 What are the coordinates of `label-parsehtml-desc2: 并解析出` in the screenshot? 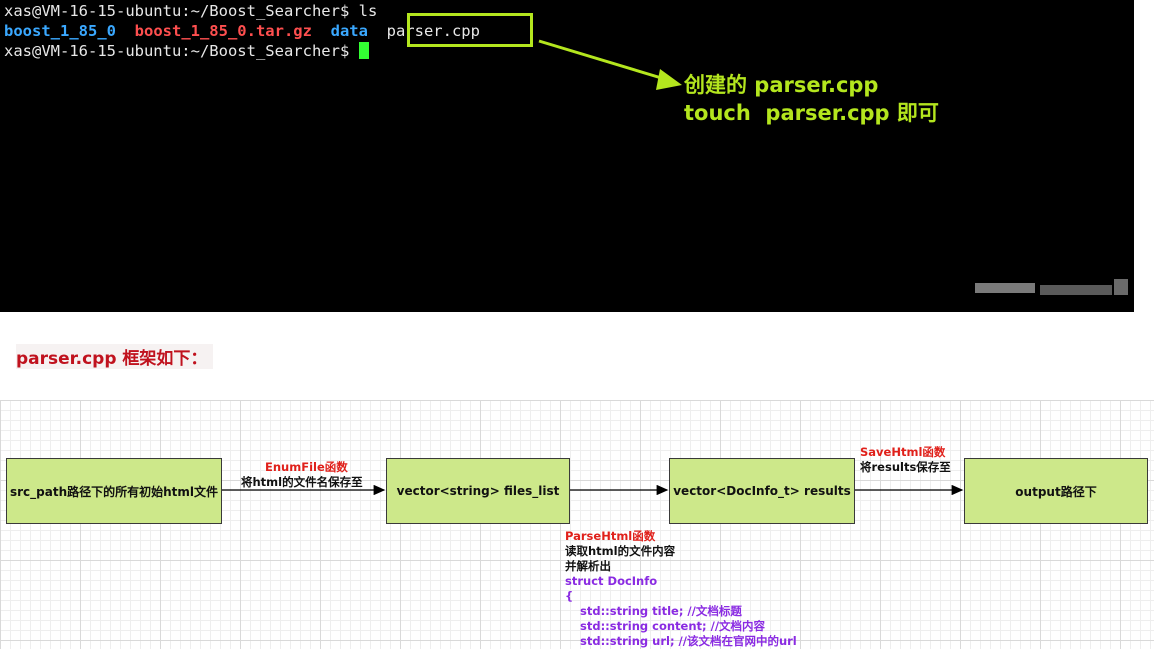 It's located at (588, 566).